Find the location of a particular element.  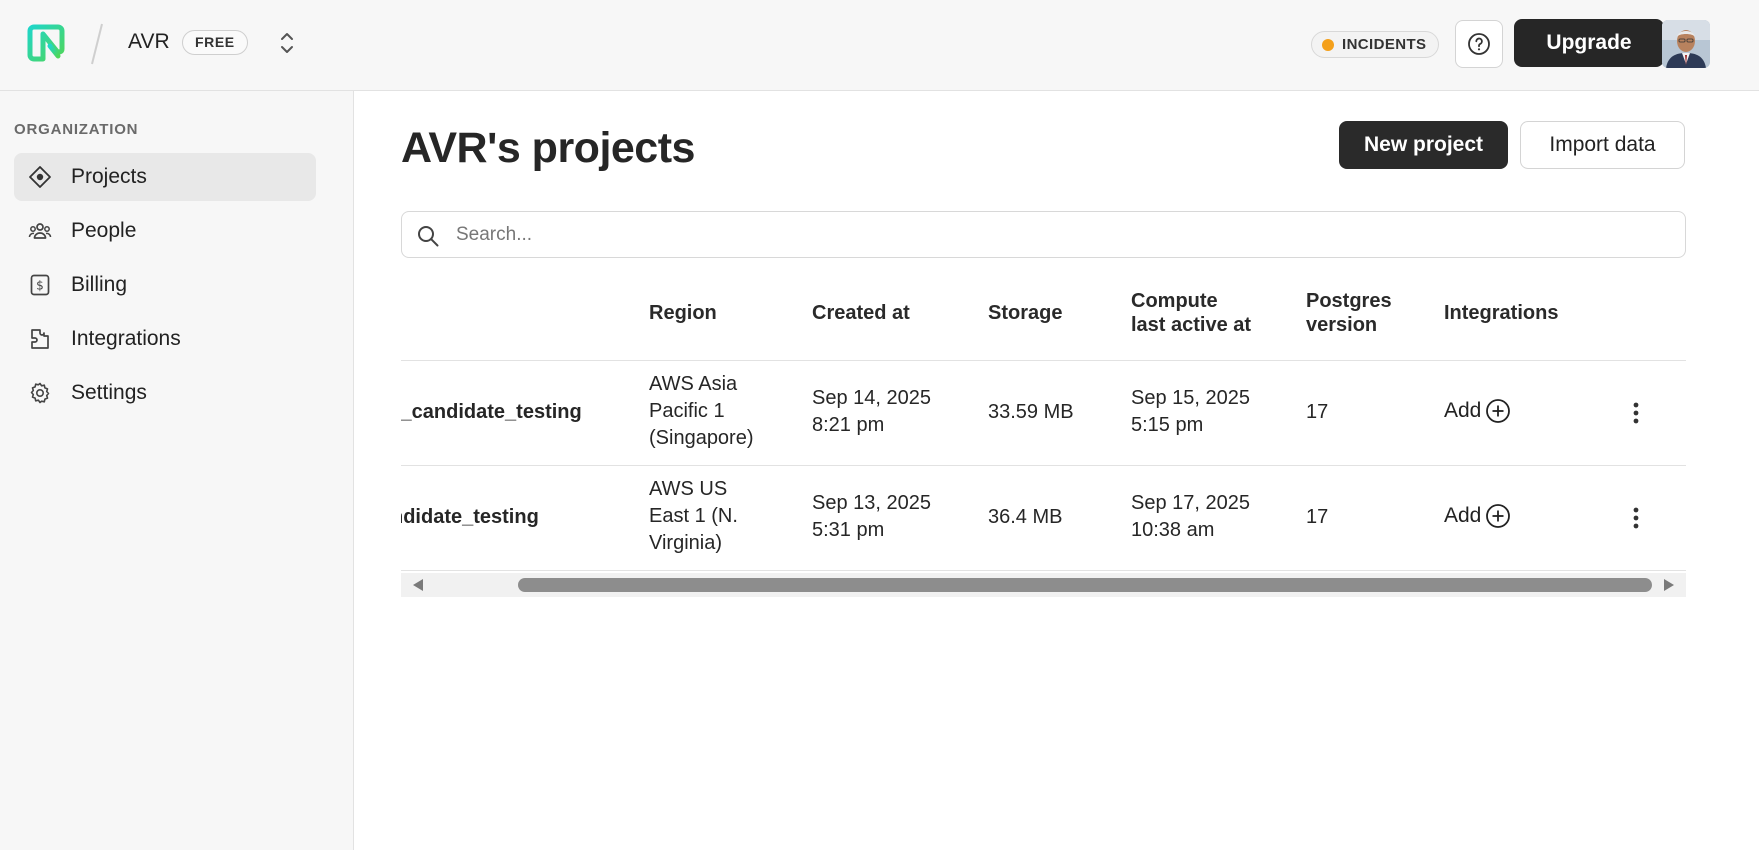

time-line: 8:21 pm is located at coordinates (848, 425).